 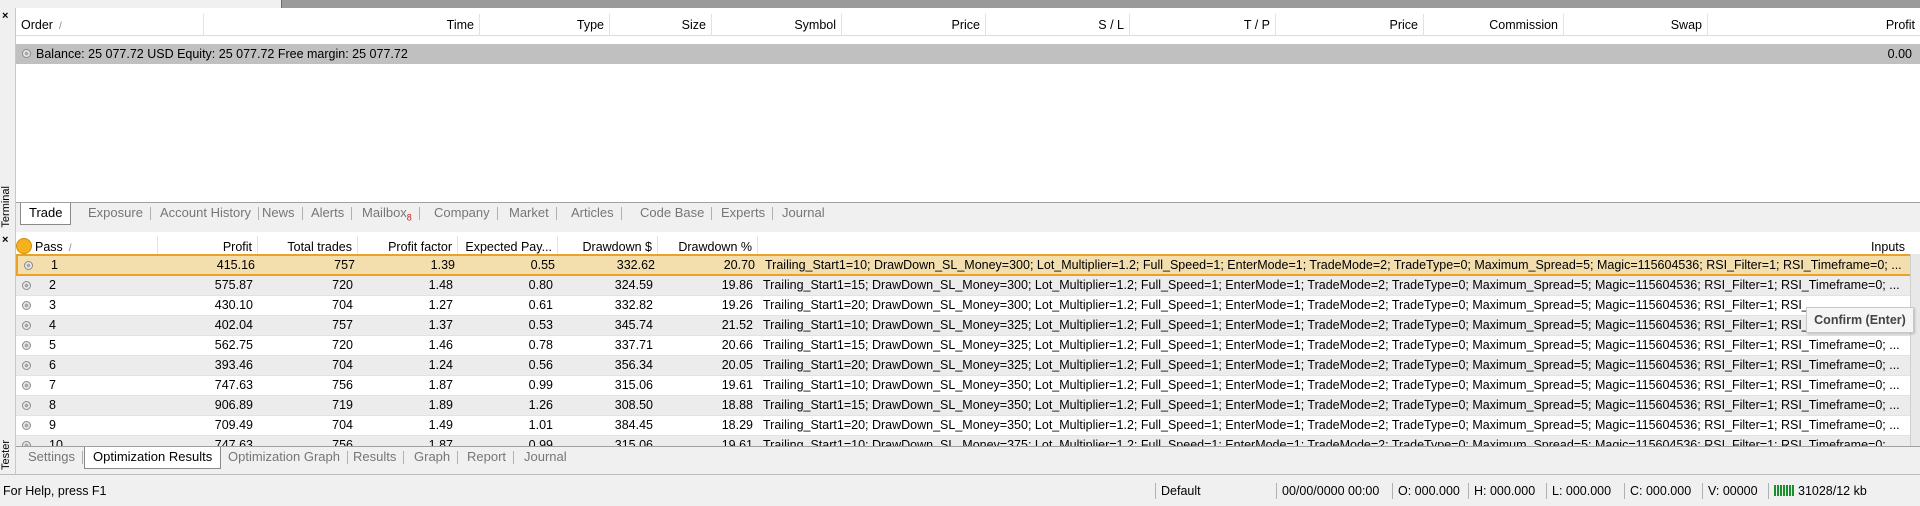 What do you see at coordinates (633, 325) in the screenshot?
I see `cell-dd: 345.74` at bounding box center [633, 325].